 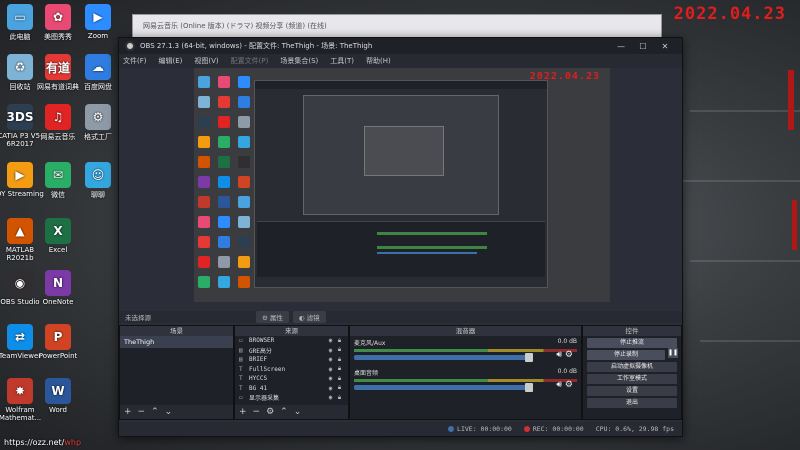 What do you see at coordinates (291, 360) in the screenshot?
I see `source-item: ▤ BRIEF ◉ 🔒︎` at bounding box center [291, 360].